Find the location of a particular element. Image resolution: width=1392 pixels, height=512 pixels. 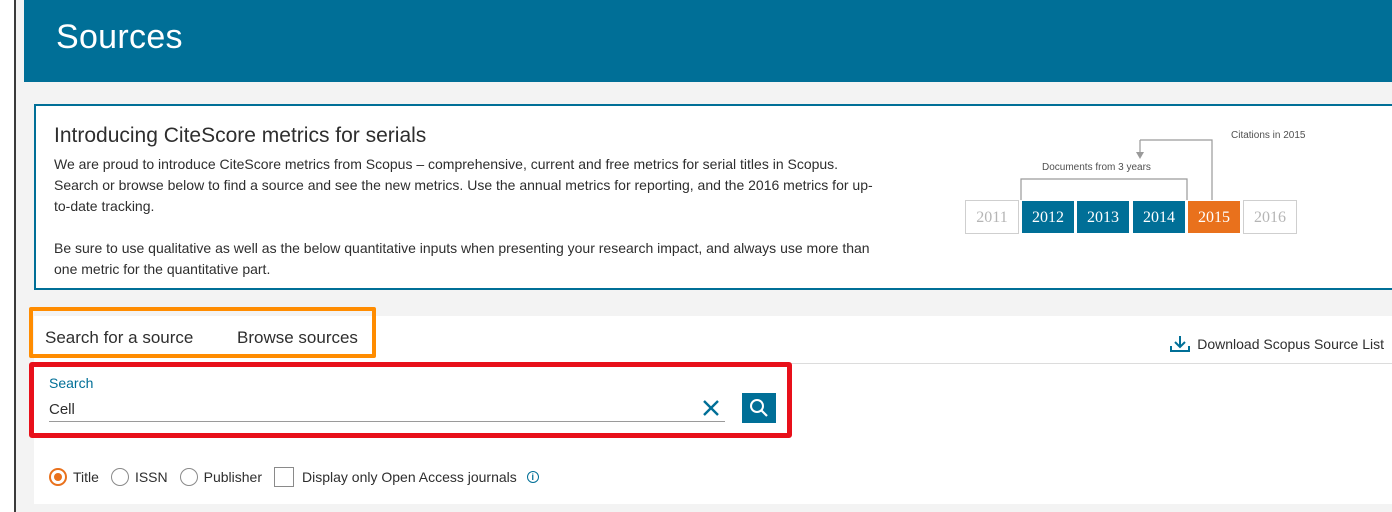

radio-issn-label: ISSN is located at coordinates (151, 477).